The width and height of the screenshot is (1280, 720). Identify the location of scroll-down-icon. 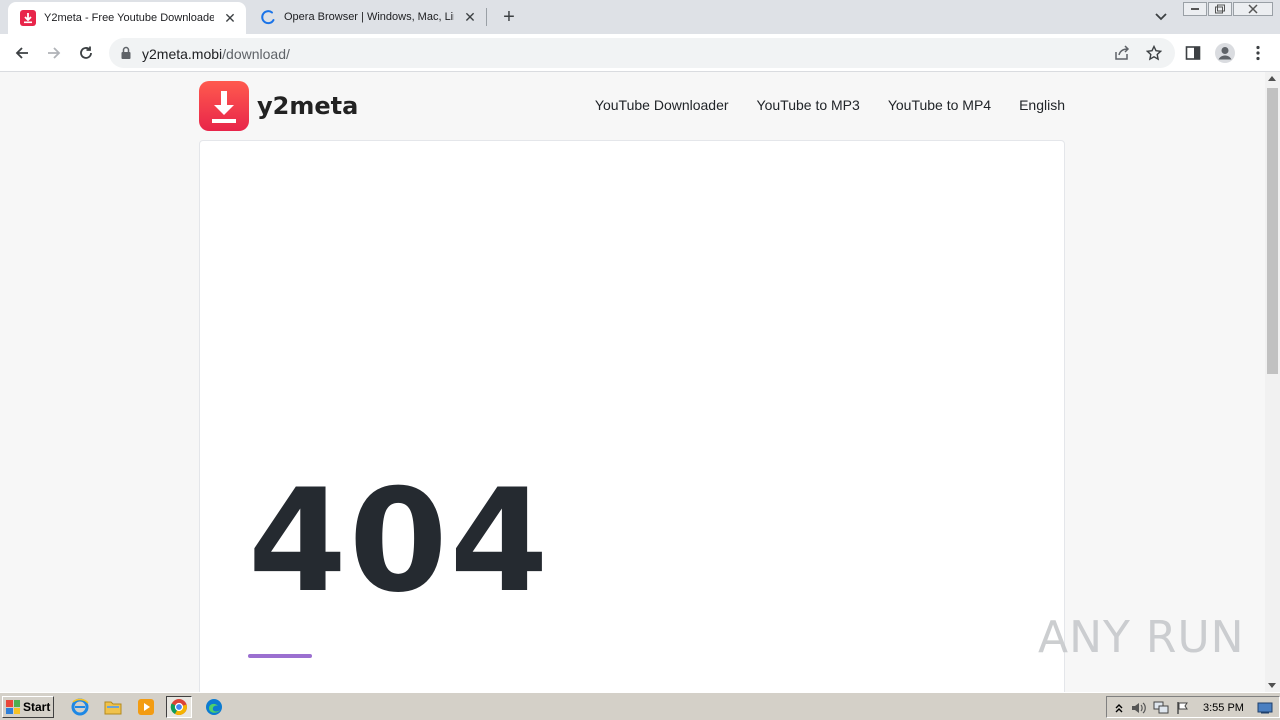
(1272, 685).